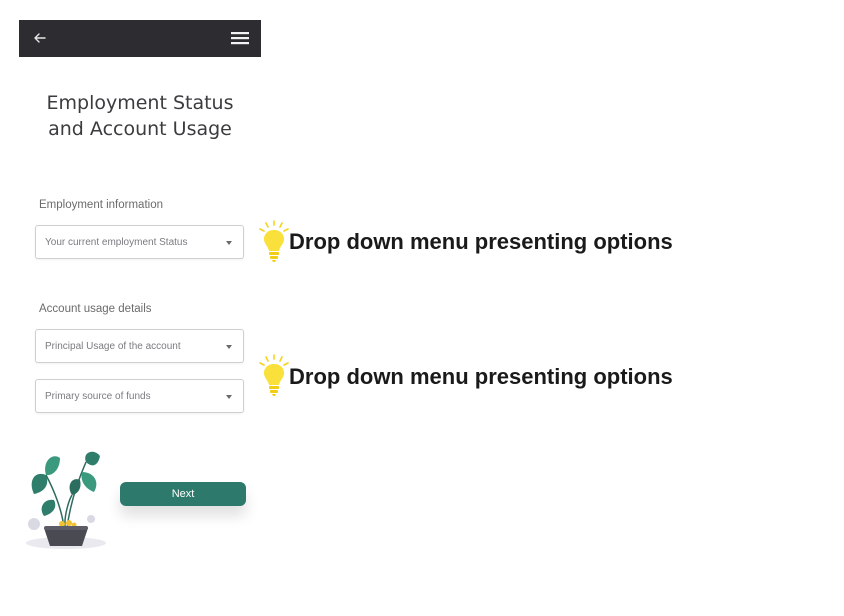  What do you see at coordinates (98, 396) in the screenshot?
I see `source-of-funds-placeholder: Primary source of funds` at bounding box center [98, 396].